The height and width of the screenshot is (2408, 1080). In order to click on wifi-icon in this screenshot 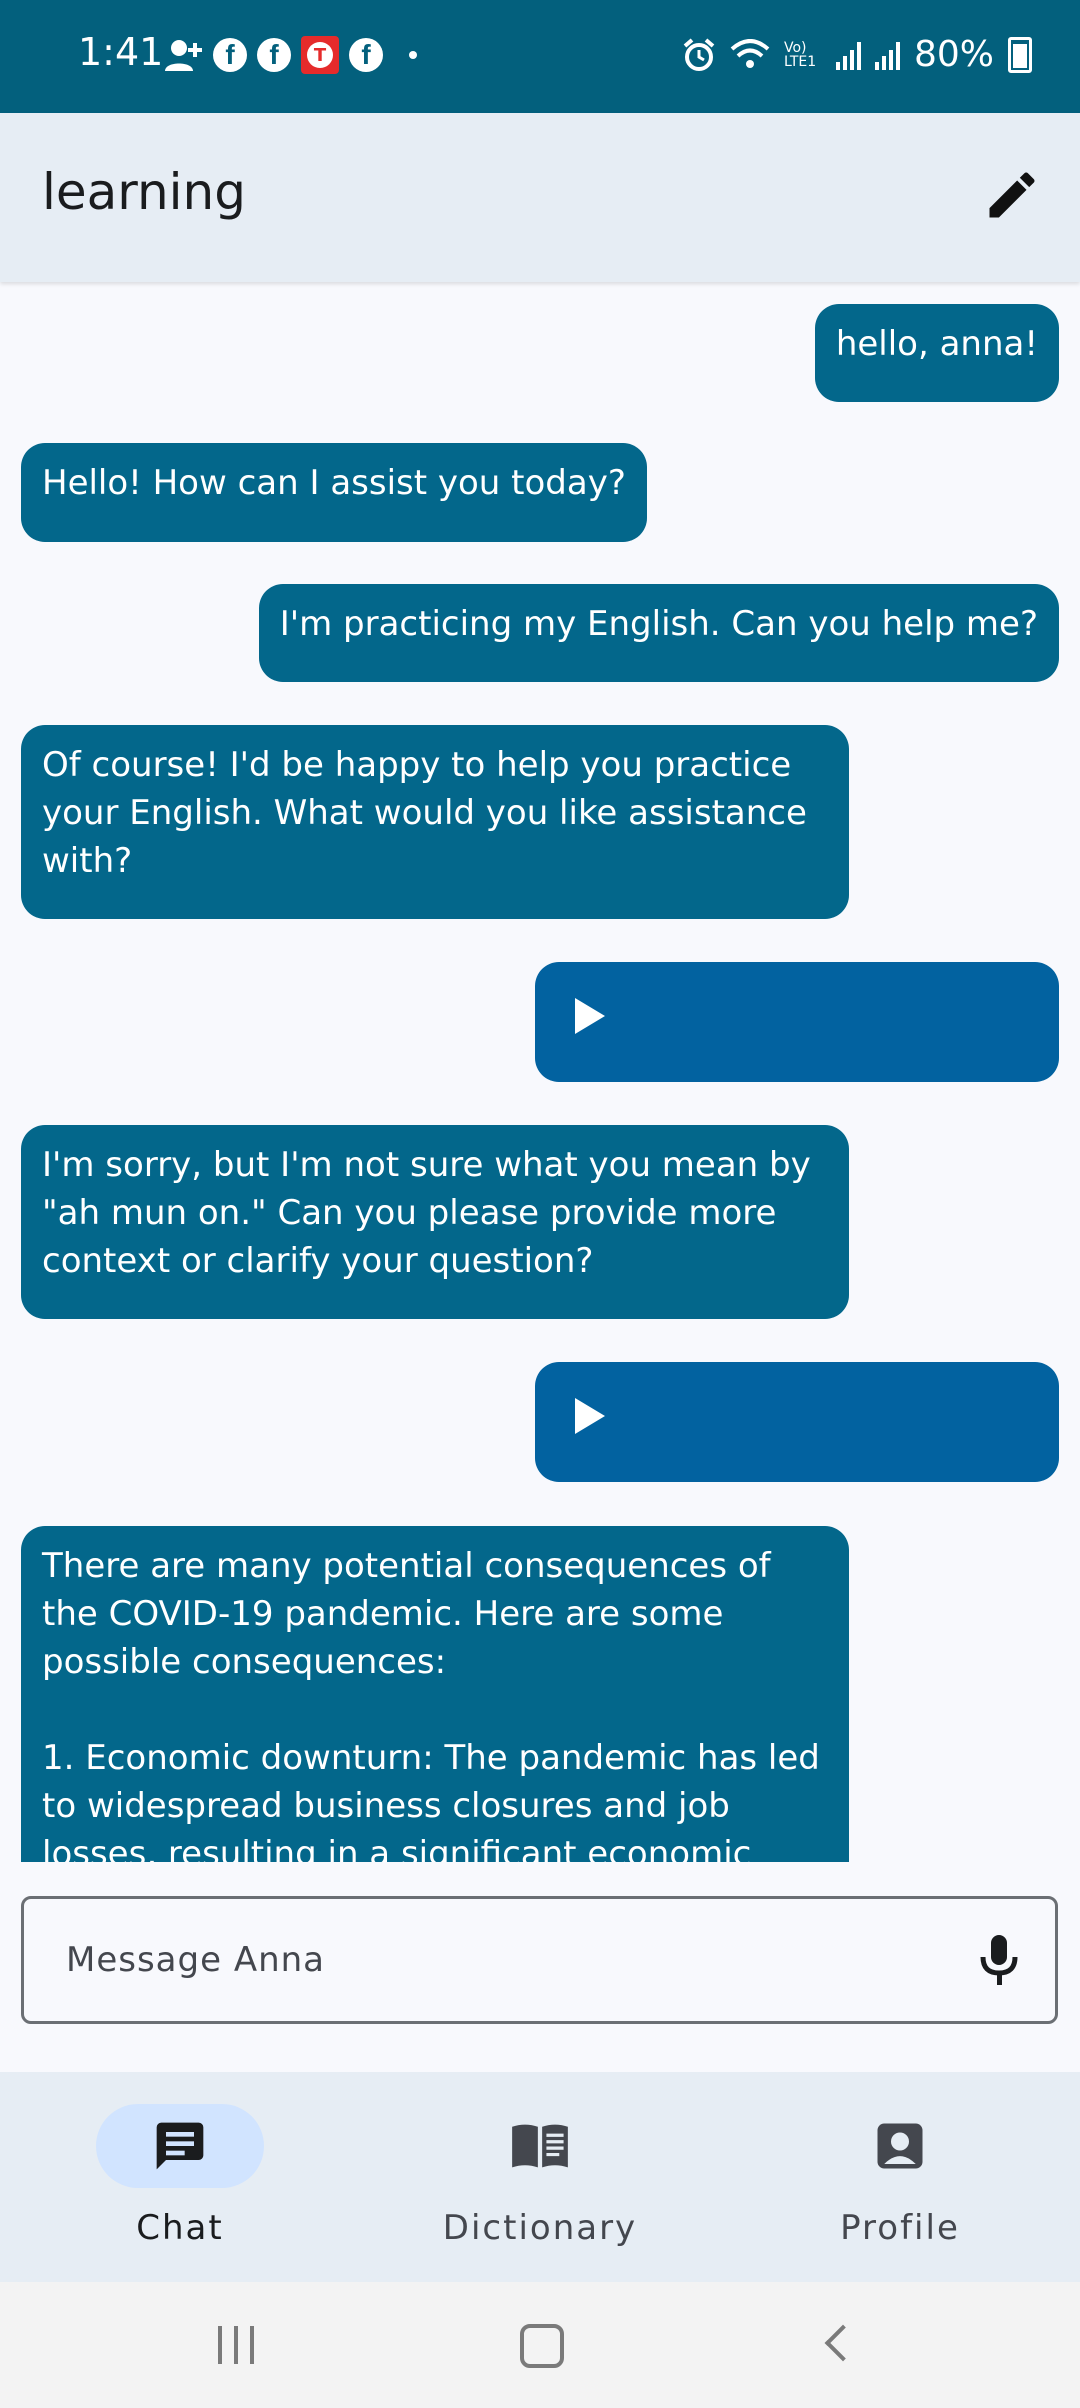, I will do `click(750, 53)`.